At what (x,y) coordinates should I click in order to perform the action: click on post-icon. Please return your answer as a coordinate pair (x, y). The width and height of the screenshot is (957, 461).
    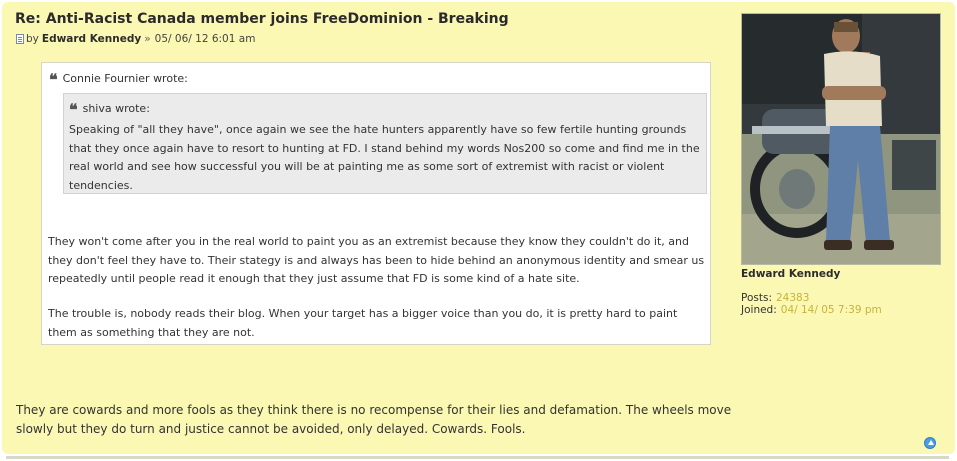
    Looking at the image, I should click on (20, 39).